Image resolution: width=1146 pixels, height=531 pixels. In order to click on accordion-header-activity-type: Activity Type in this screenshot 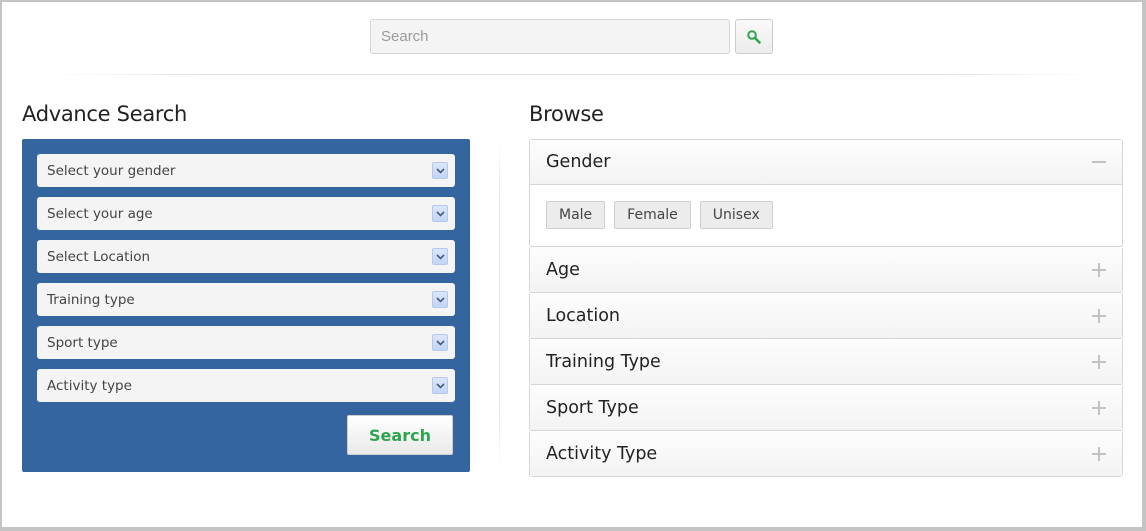, I will do `click(826, 453)`.